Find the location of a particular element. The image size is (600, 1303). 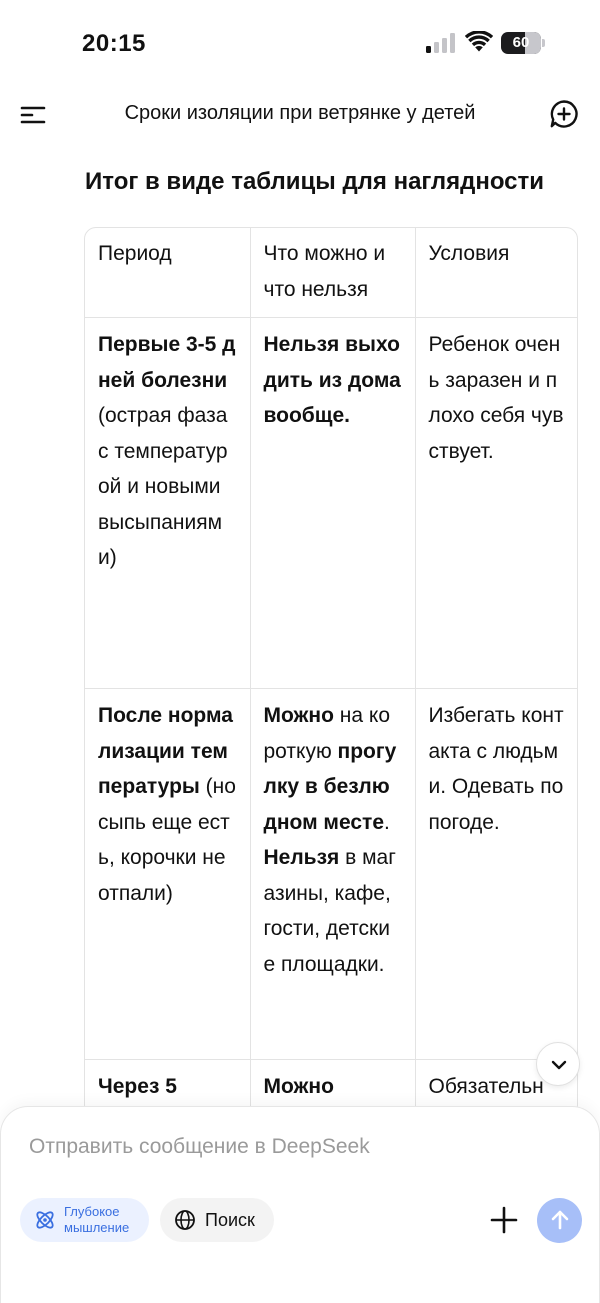

table-cell-period: Через 5 is located at coordinates (168, 1084).